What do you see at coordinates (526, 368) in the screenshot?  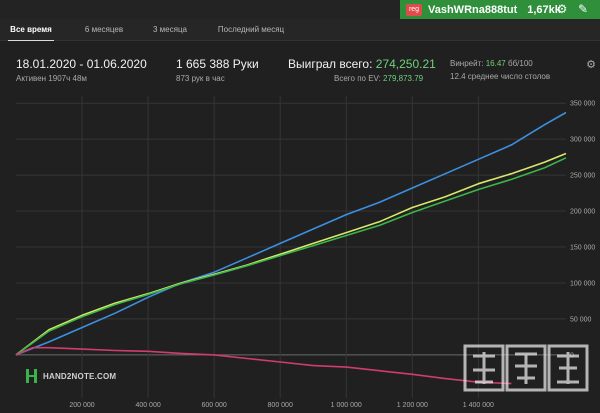 I see `watermark-stamp` at bounding box center [526, 368].